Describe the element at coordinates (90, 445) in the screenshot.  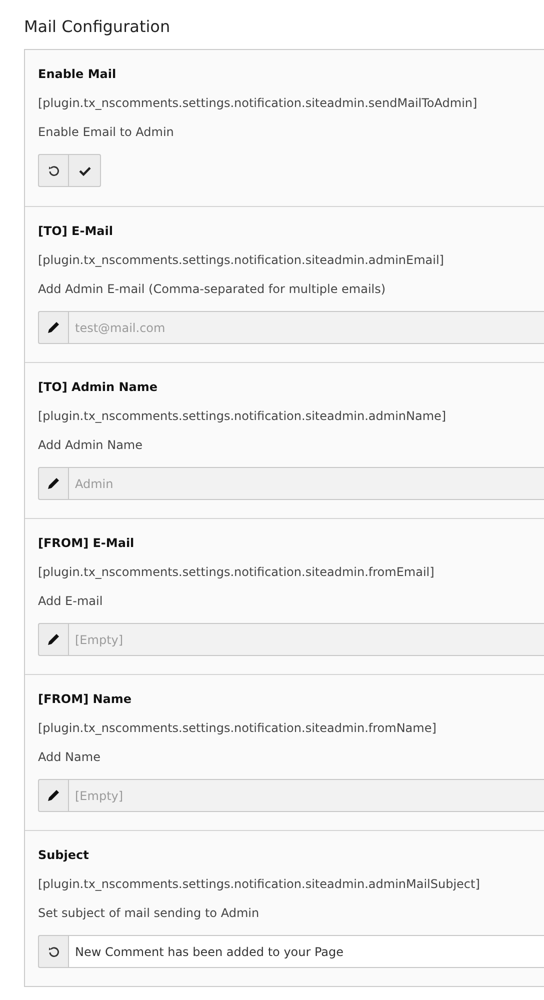
I see `setting-description: Add Admin Name` at that location.